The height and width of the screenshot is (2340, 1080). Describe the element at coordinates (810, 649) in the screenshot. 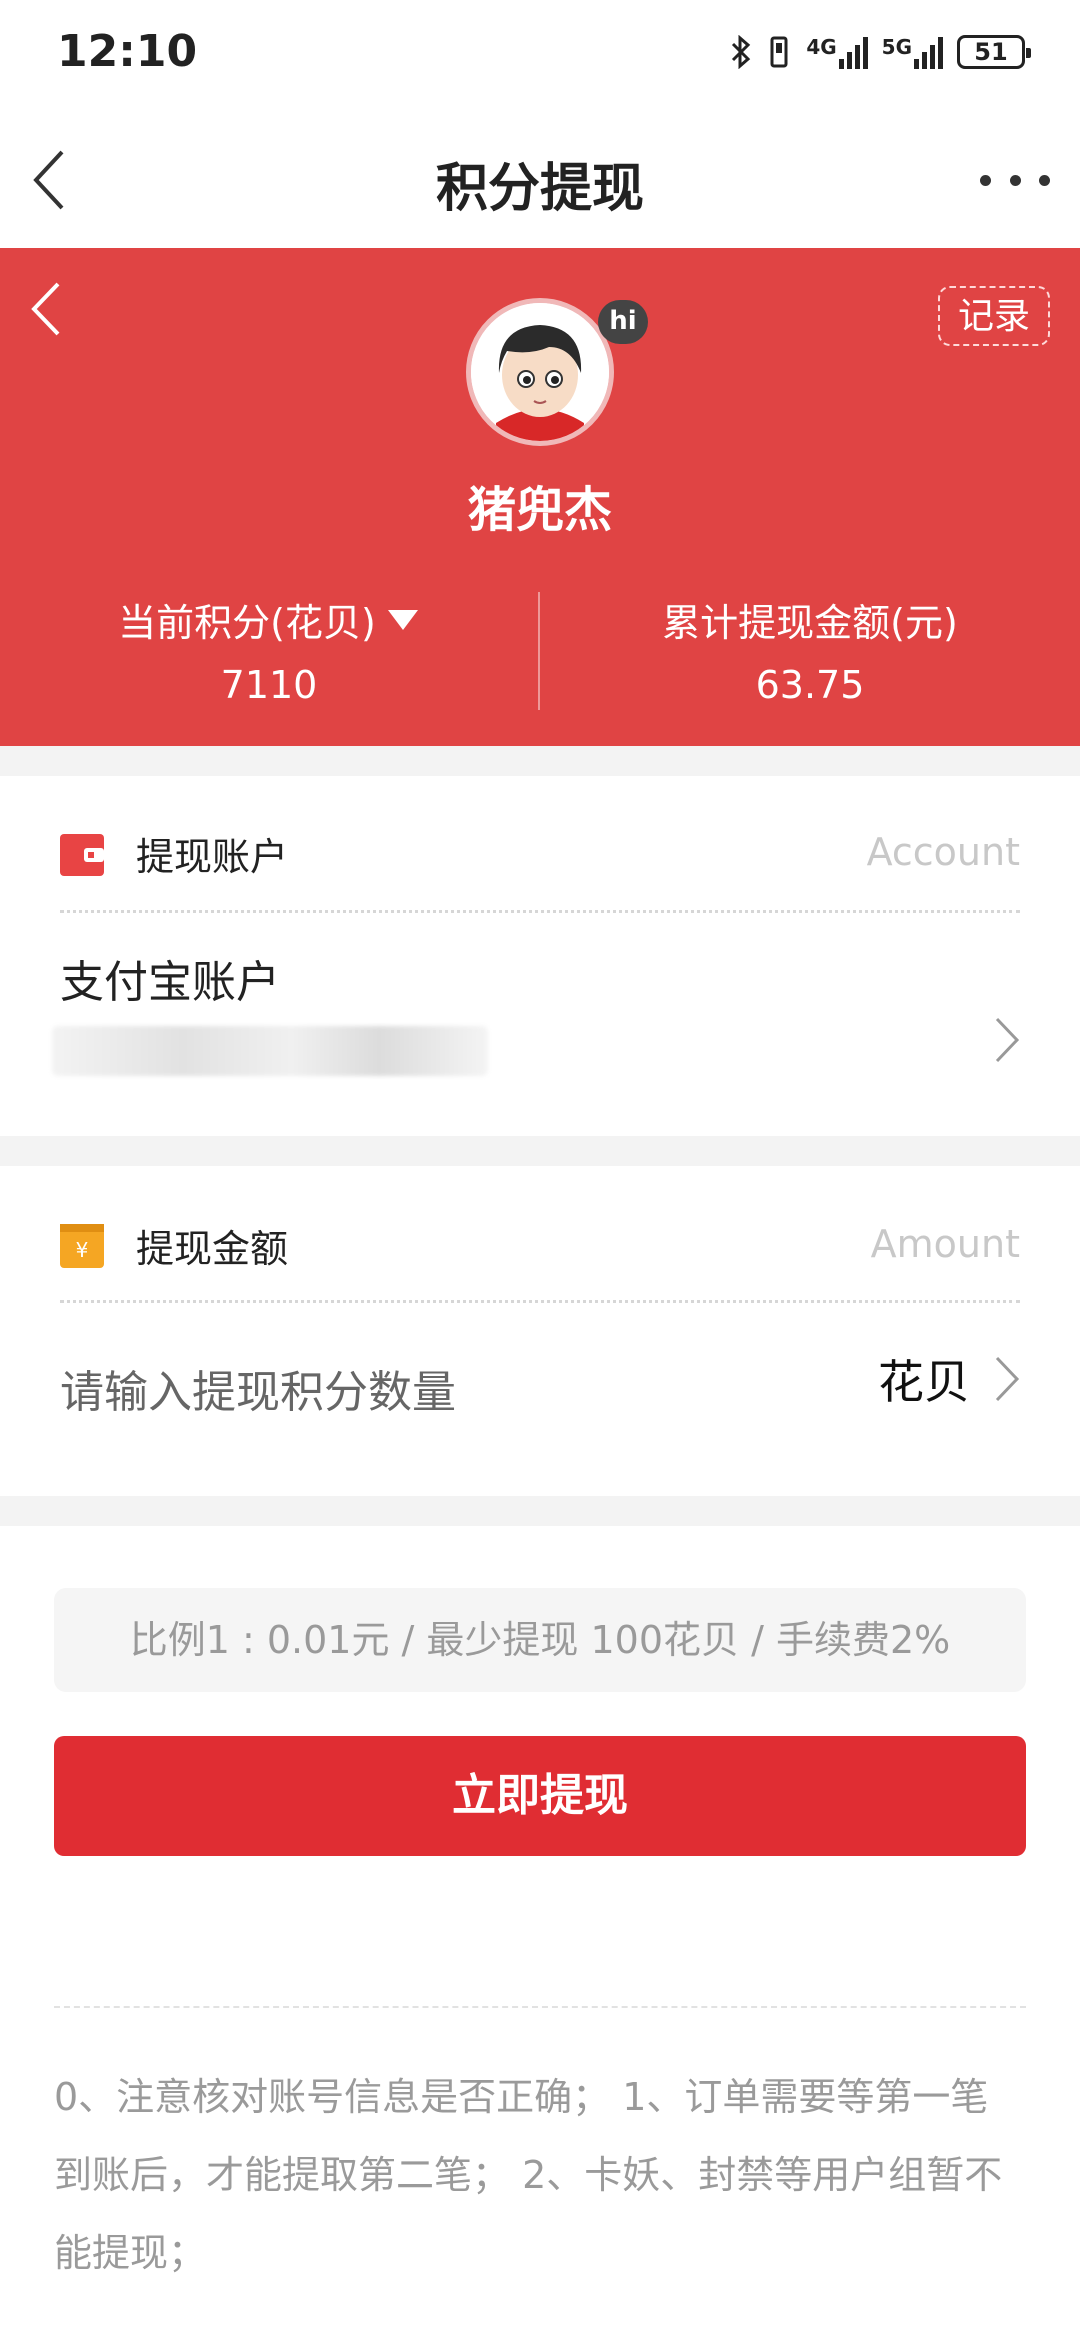

I see `total-withdrawn-stat: 累计提现金额(元) 63.75` at that location.